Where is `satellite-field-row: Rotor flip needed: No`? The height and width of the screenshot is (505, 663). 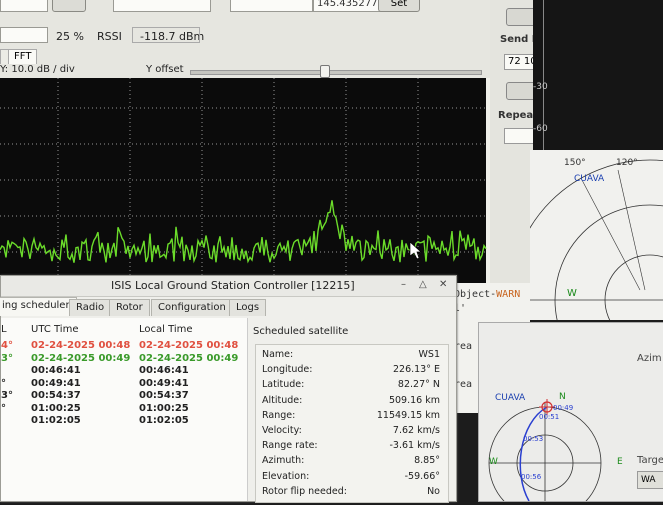
satellite-field-row: Rotor flip needed: No is located at coordinates (352, 493).